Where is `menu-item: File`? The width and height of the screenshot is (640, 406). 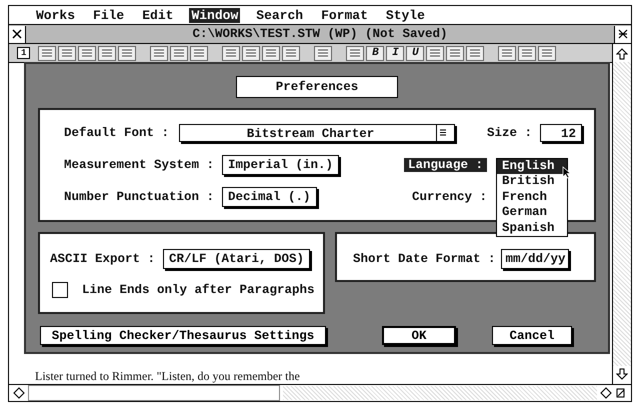
menu-item: File is located at coordinates (108, 15).